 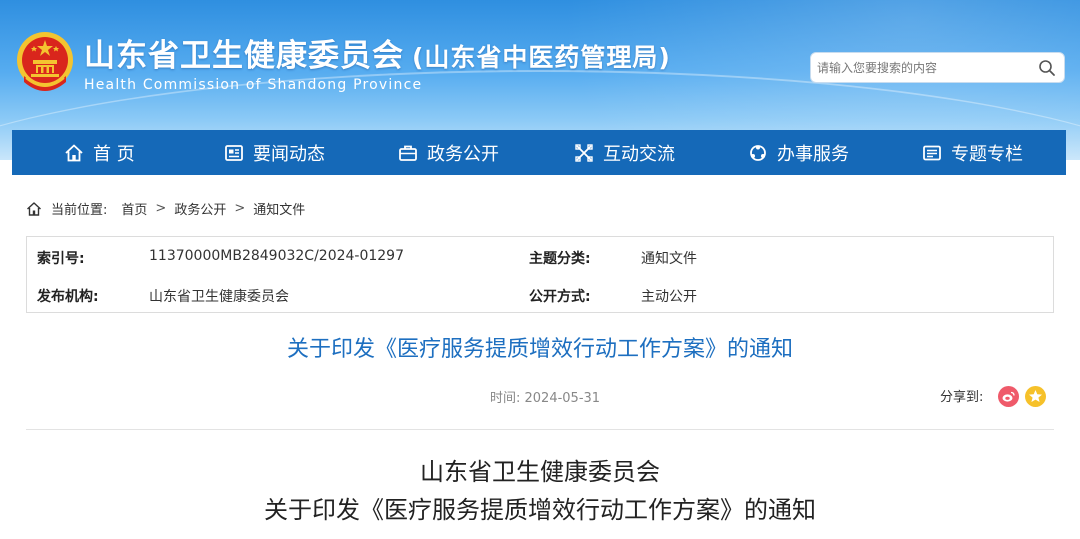 I want to click on breadcrumb-prefix: 当前位置:, so click(x=79, y=210).